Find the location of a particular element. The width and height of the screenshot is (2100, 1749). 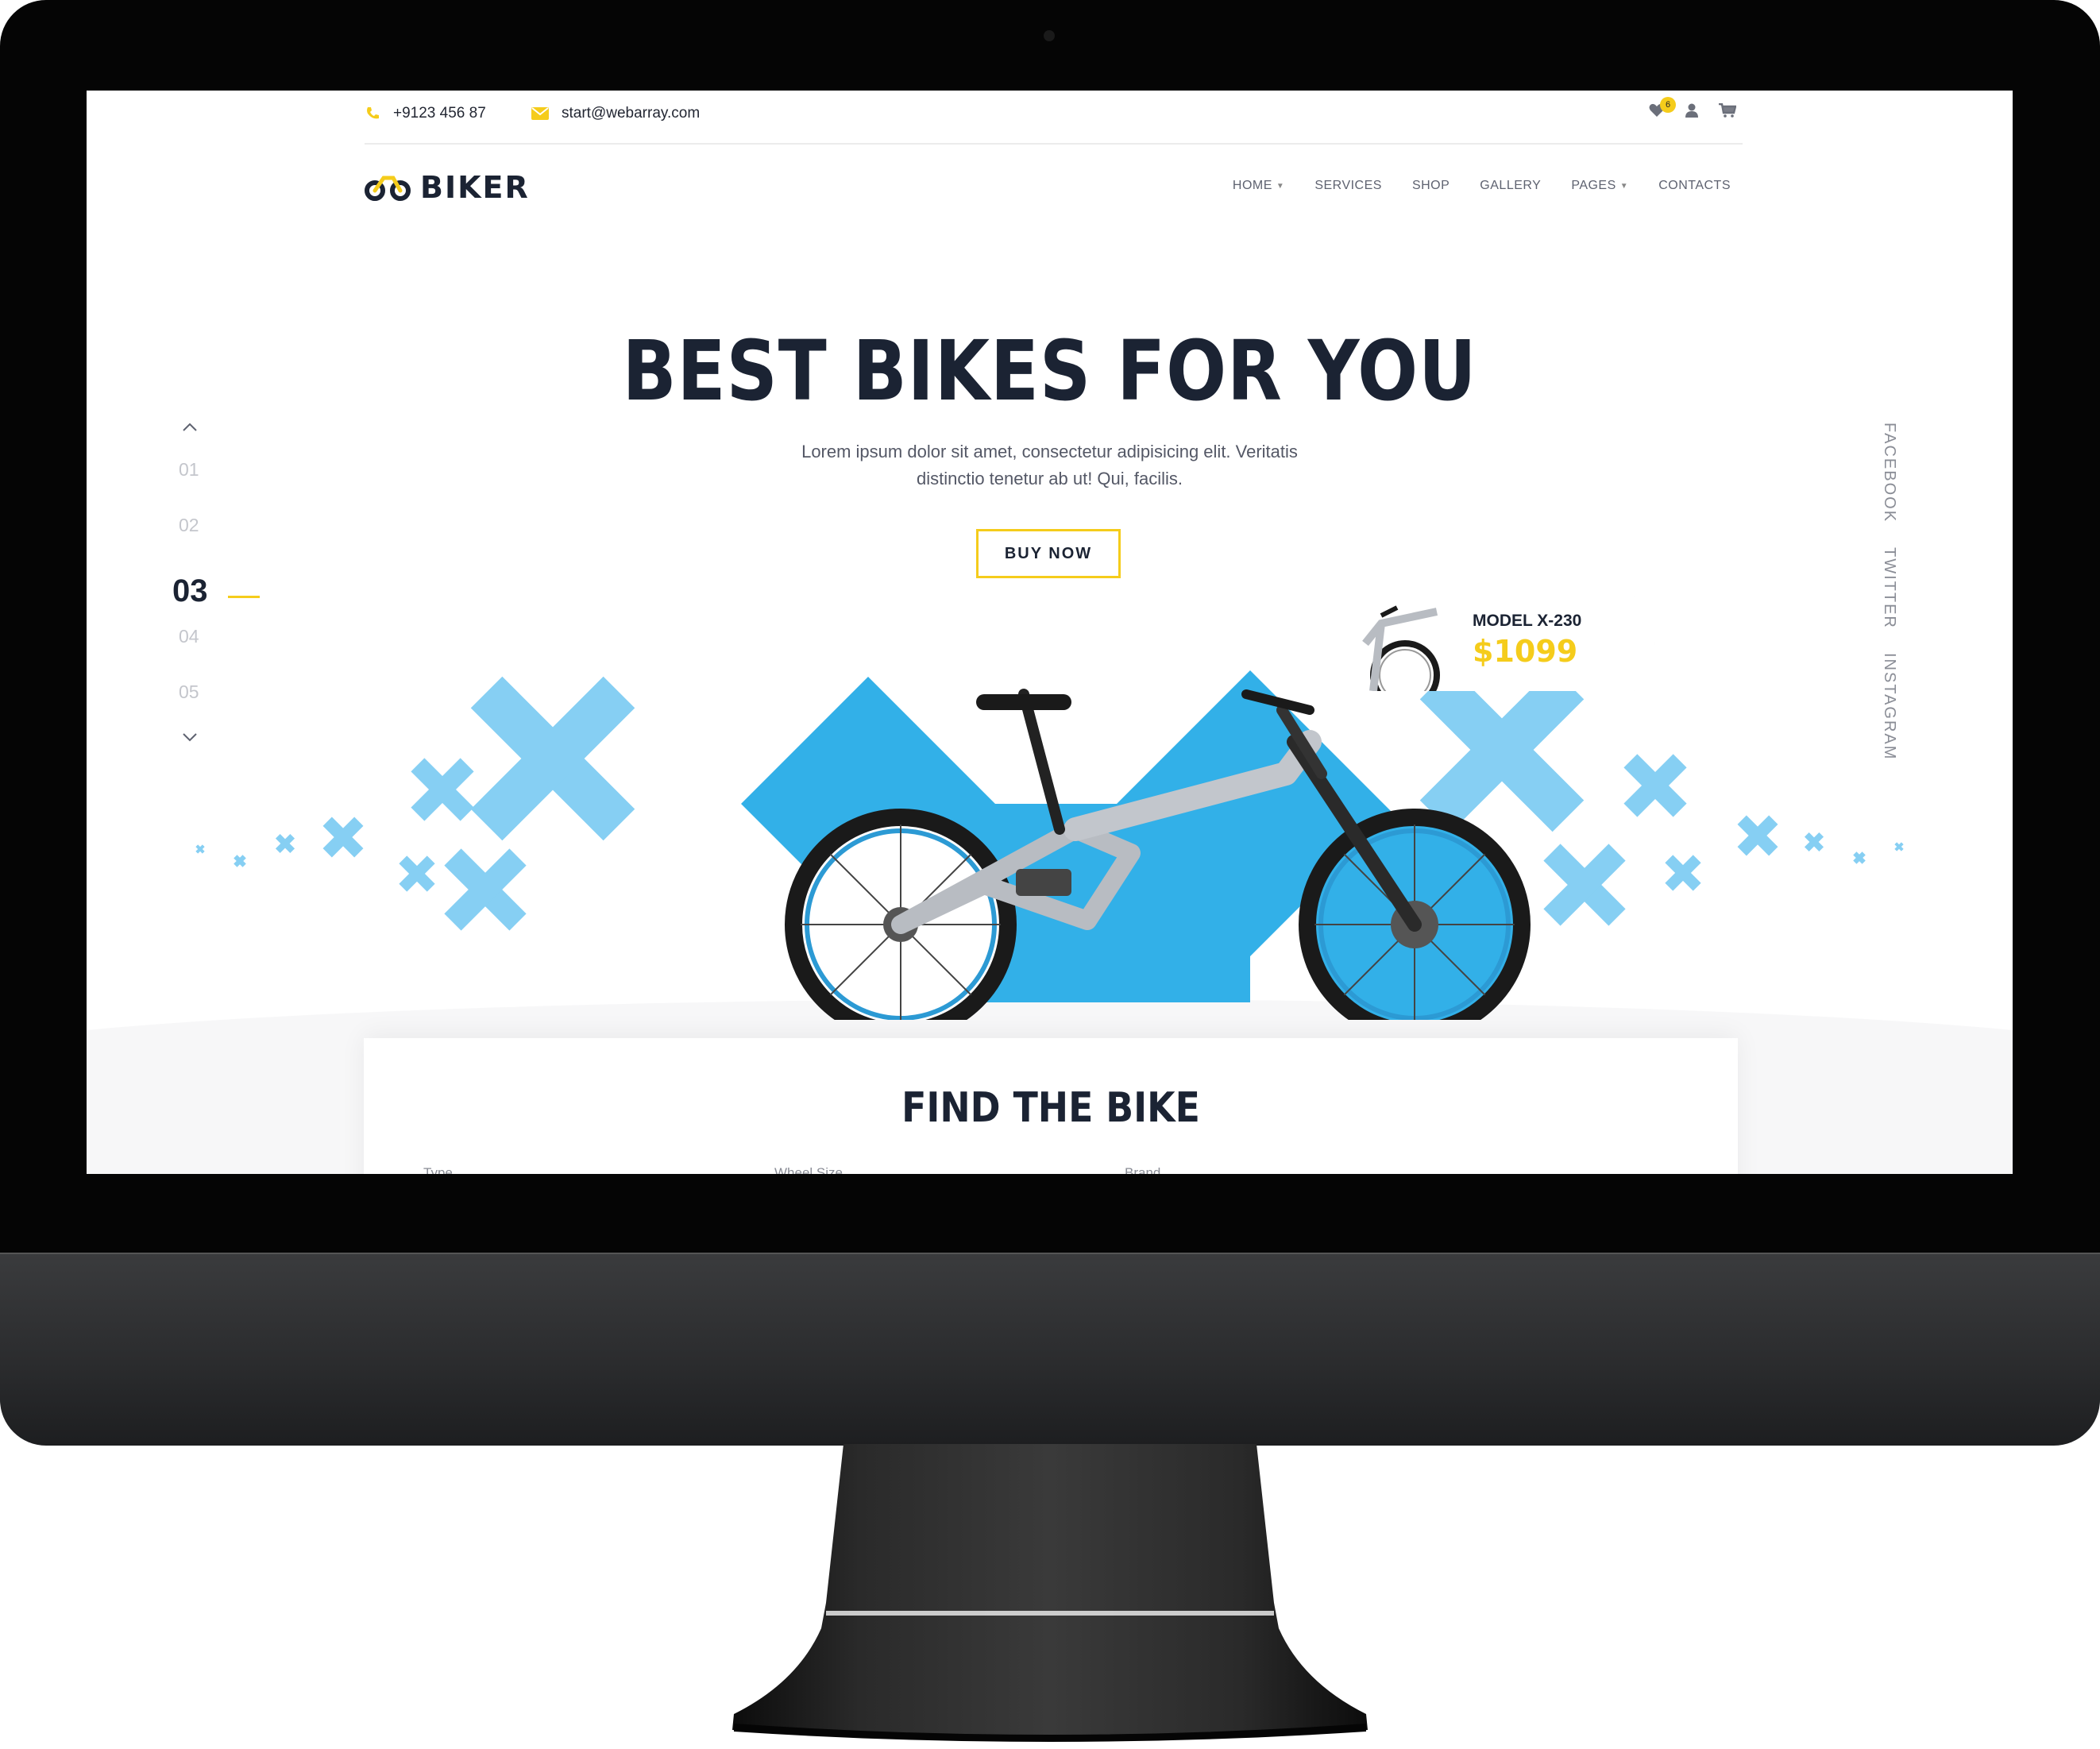

find-bike-panel: FIND THE BIKE Type Wheel Size Brand is located at coordinates (1051, 1106).